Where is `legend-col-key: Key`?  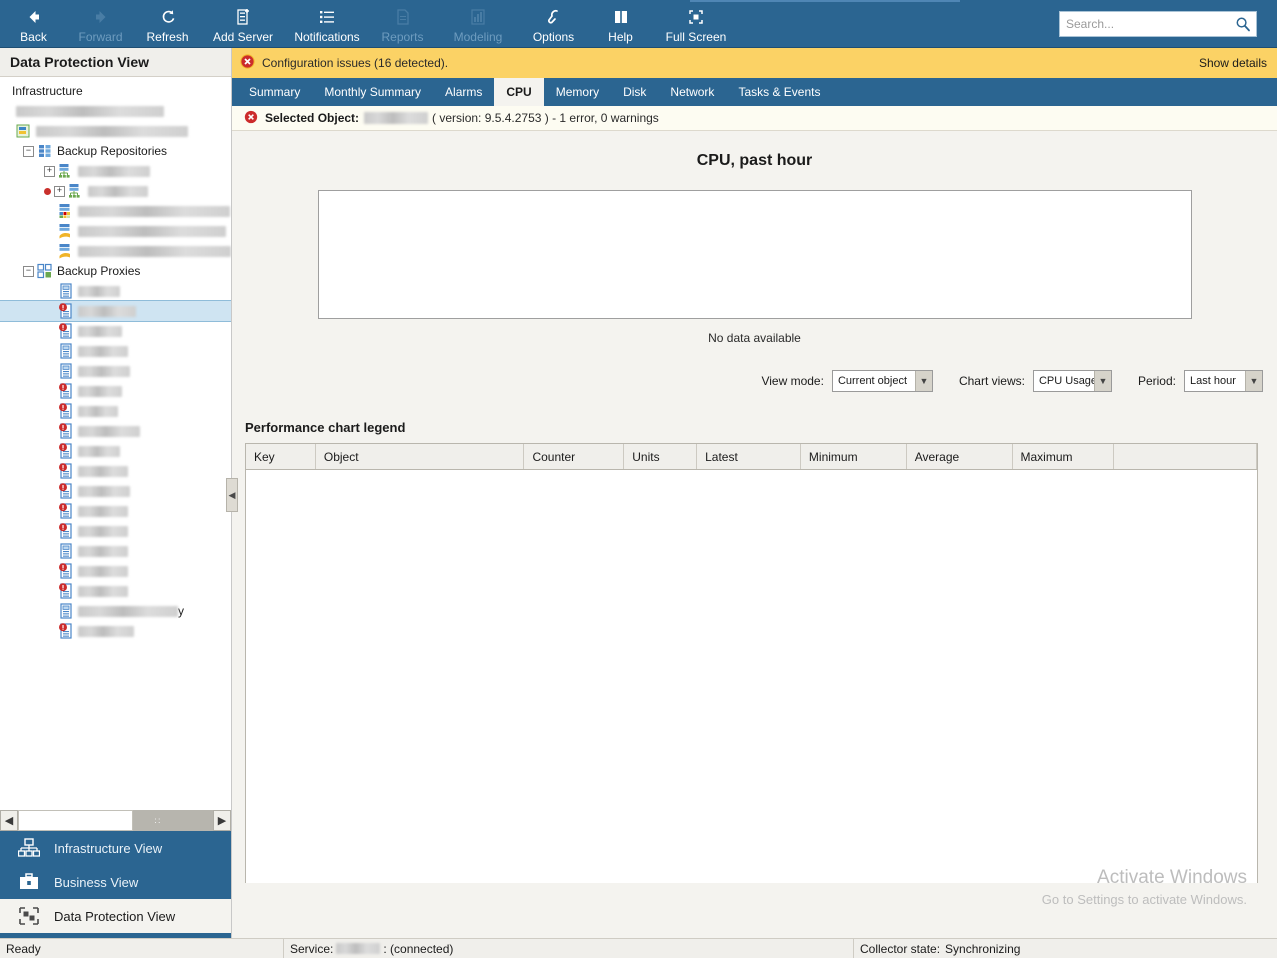
legend-col-key: Key is located at coordinates (281, 456).